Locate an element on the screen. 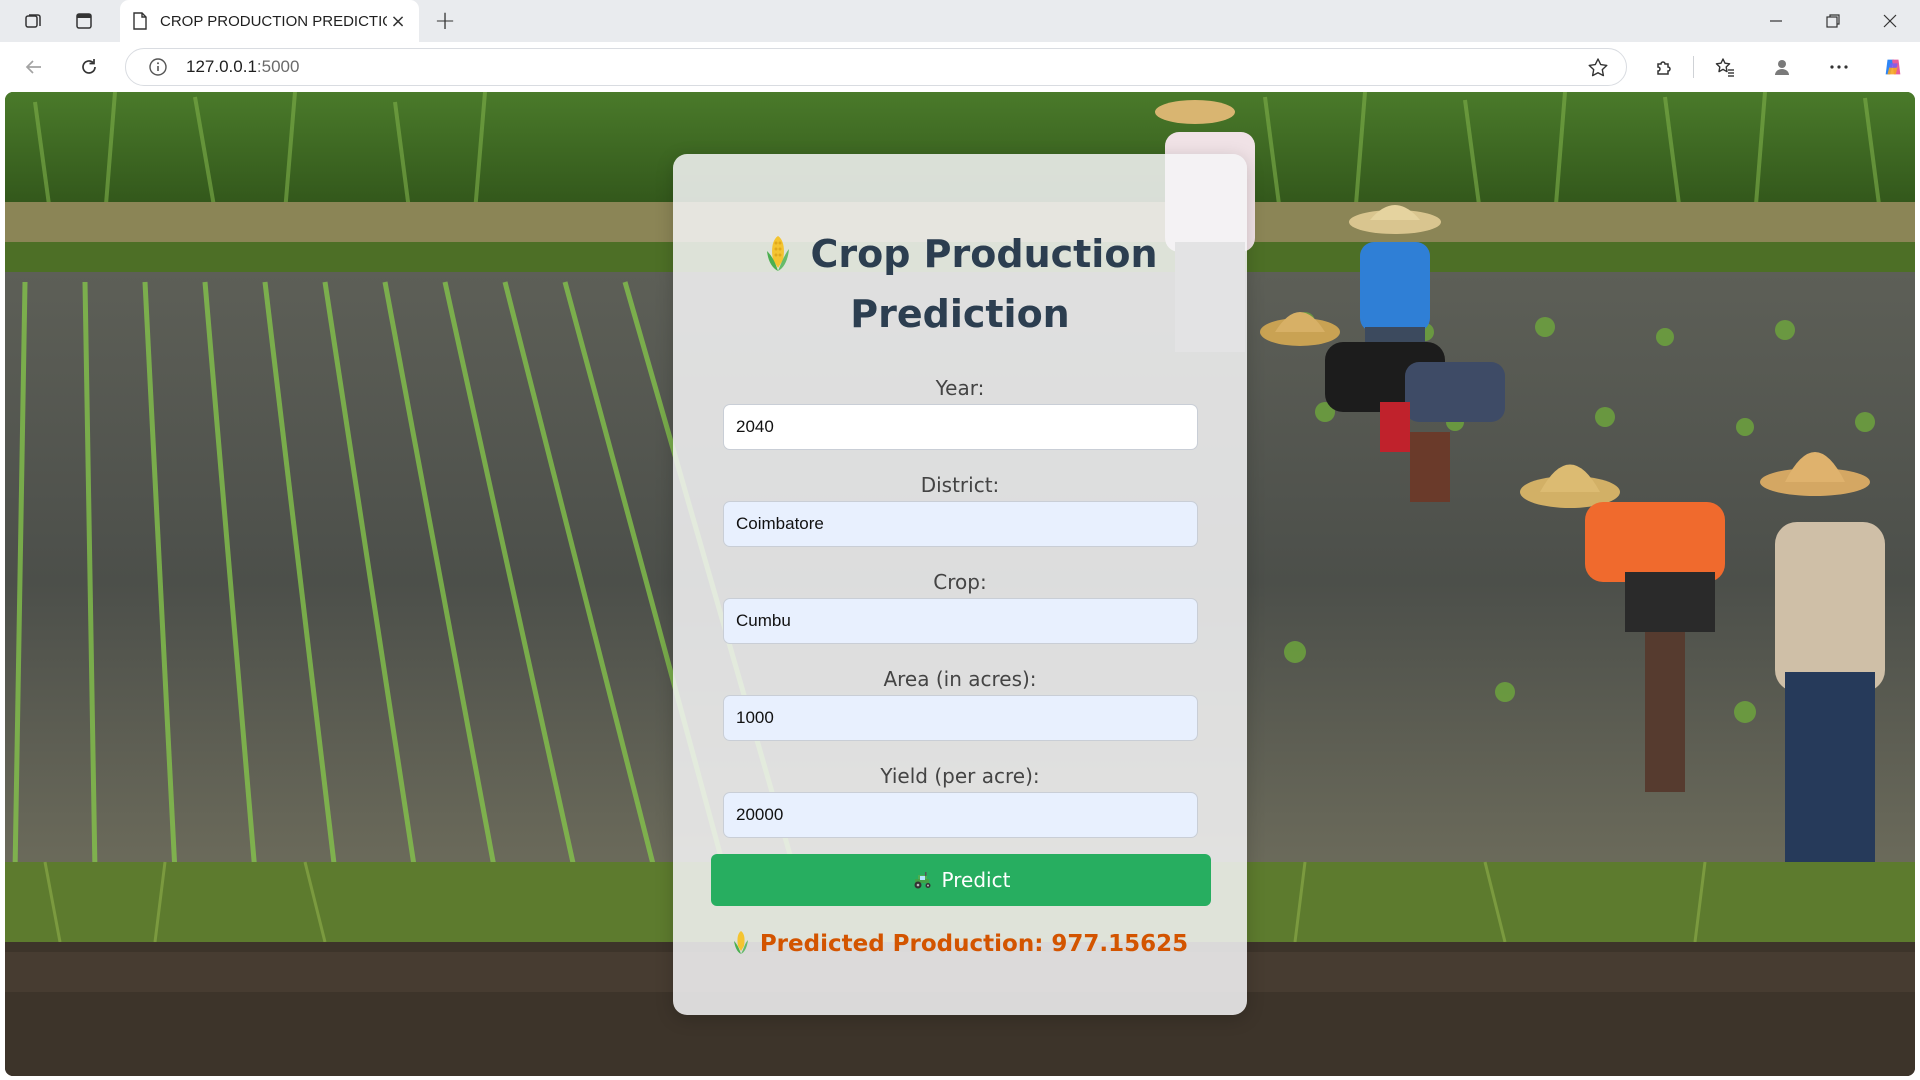 This screenshot has width=1920, height=1080. crop-input: Cumbu is located at coordinates (960, 621).